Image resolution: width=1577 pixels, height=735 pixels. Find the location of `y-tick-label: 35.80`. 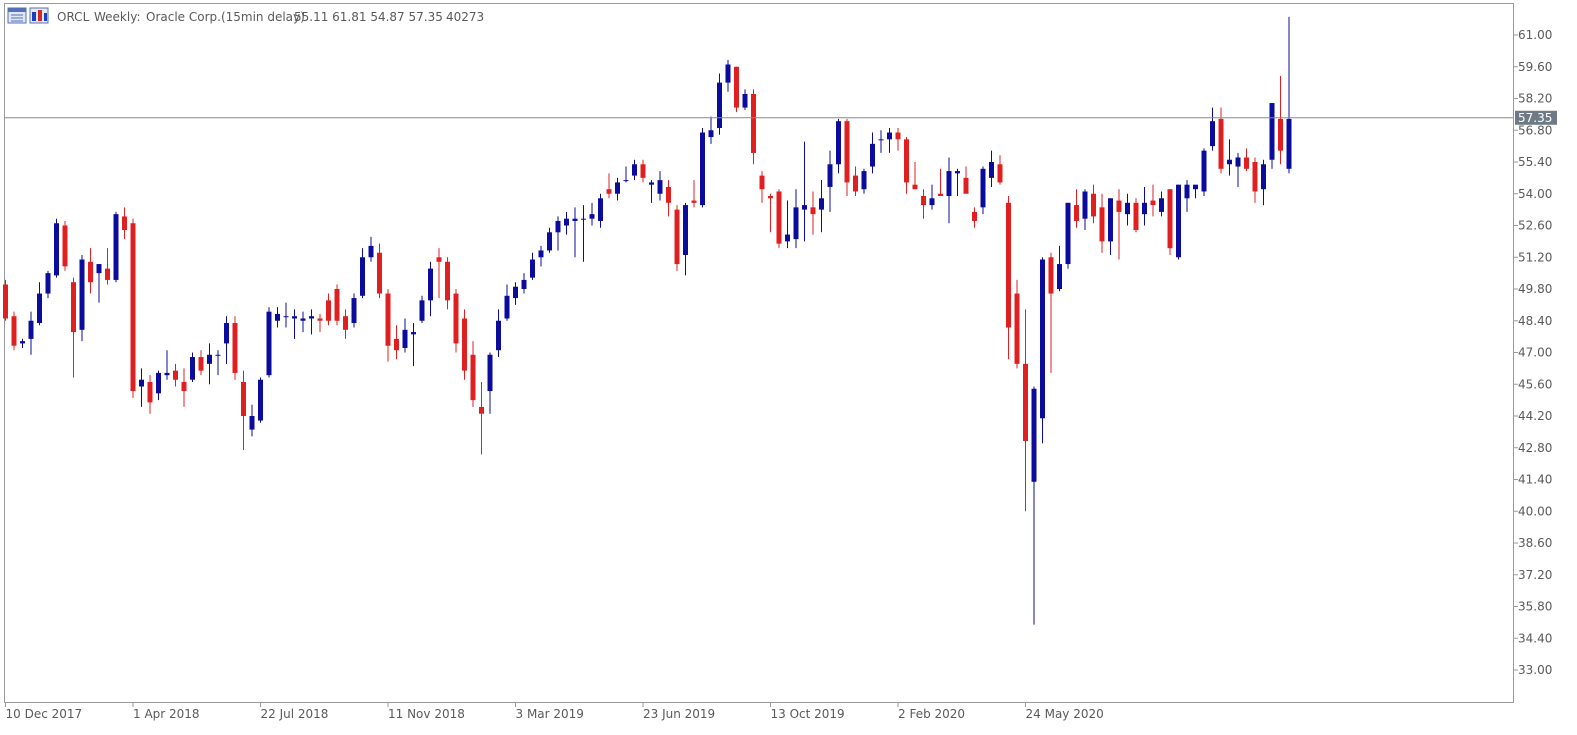

y-tick-label: 35.80 is located at coordinates (1535, 607).